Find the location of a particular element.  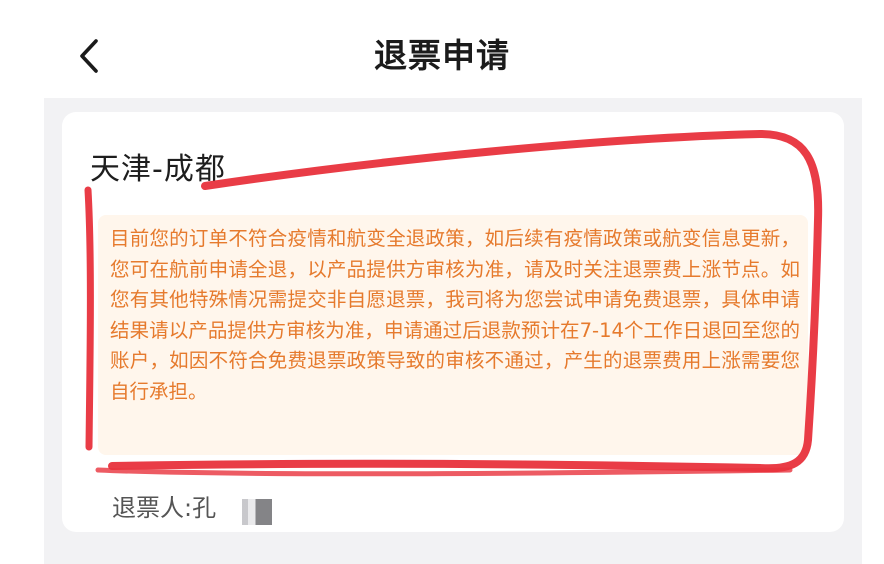

passenger-name: 孔 is located at coordinates (204, 508).